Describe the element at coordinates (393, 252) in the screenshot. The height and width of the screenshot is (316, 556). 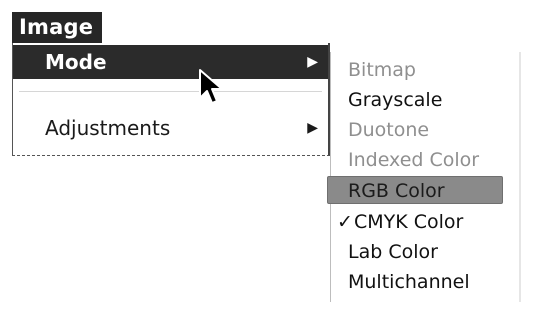
I see `submenu-item-label: Lab Color` at that location.